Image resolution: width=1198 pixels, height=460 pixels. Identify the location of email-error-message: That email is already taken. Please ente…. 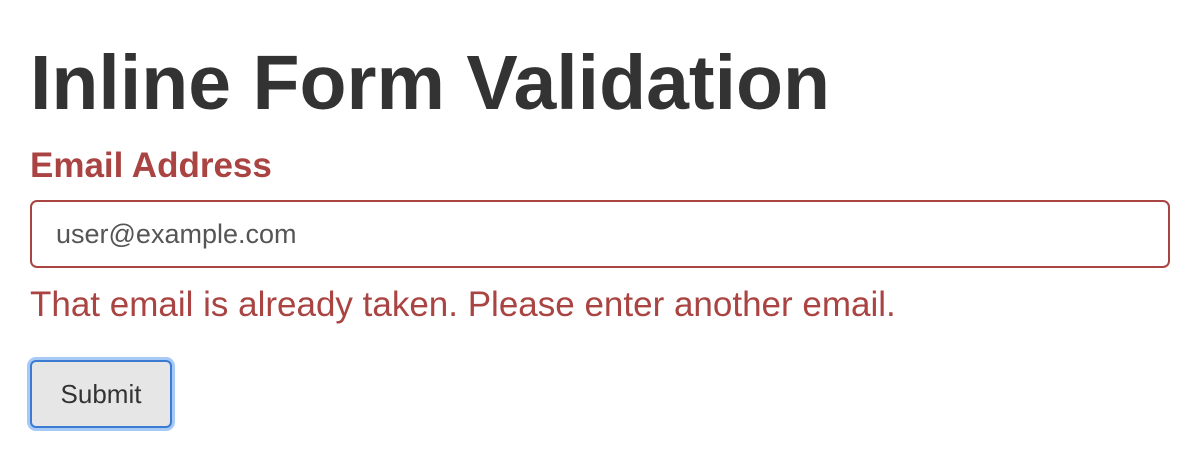
(463, 304).